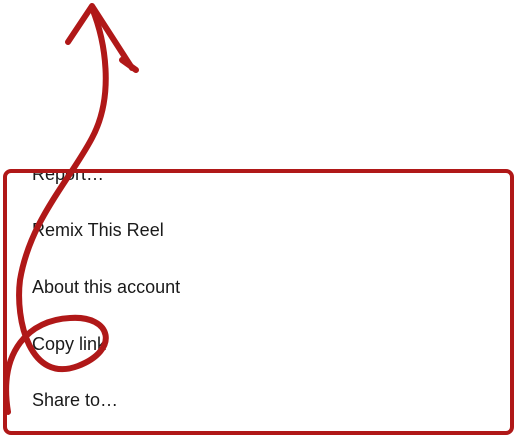 The width and height of the screenshot is (515, 436). Describe the element at coordinates (98, 230) in the screenshot. I see `menu-item-remix: Remix This Reel` at that location.